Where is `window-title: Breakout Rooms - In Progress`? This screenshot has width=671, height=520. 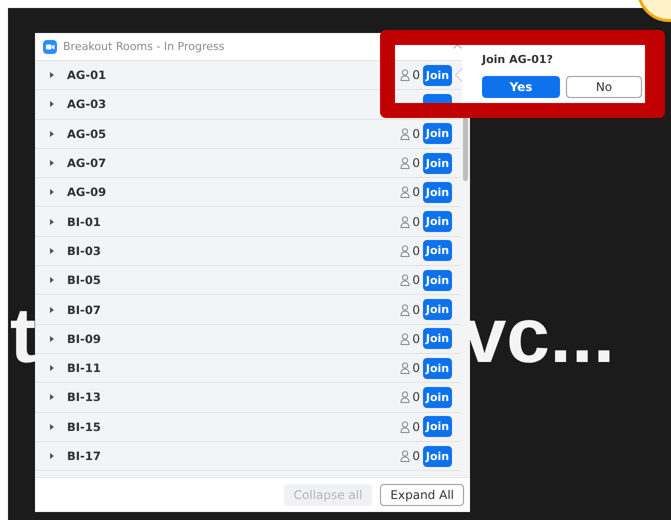 window-title: Breakout Rooms - In Progress is located at coordinates (143, 46).